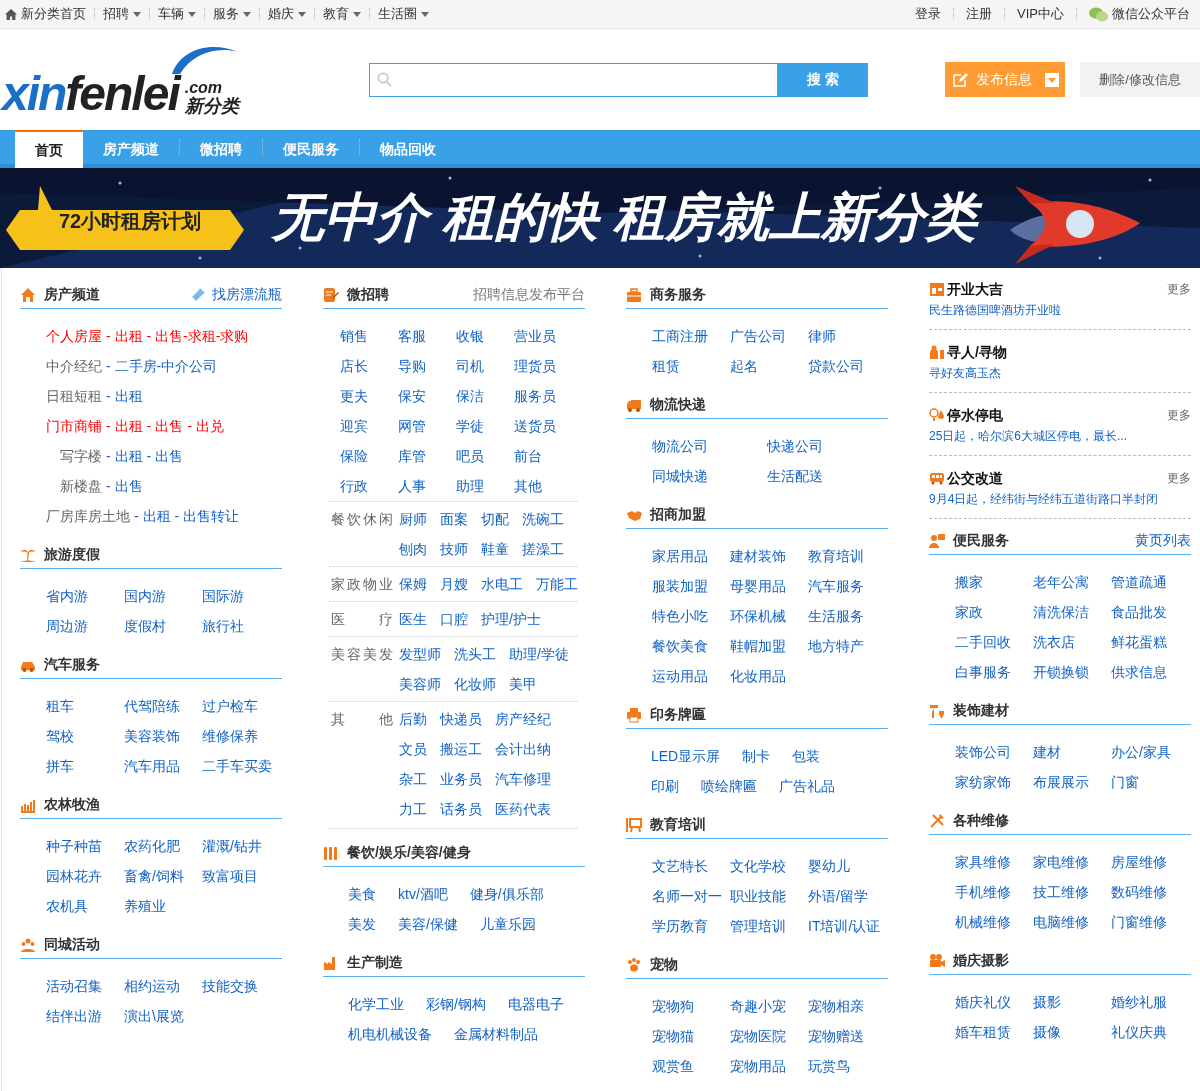 Image resolution: width=1200 pixels, height=1091 pixels. I want to click on category-link: 月嫂, so click(454, 584).